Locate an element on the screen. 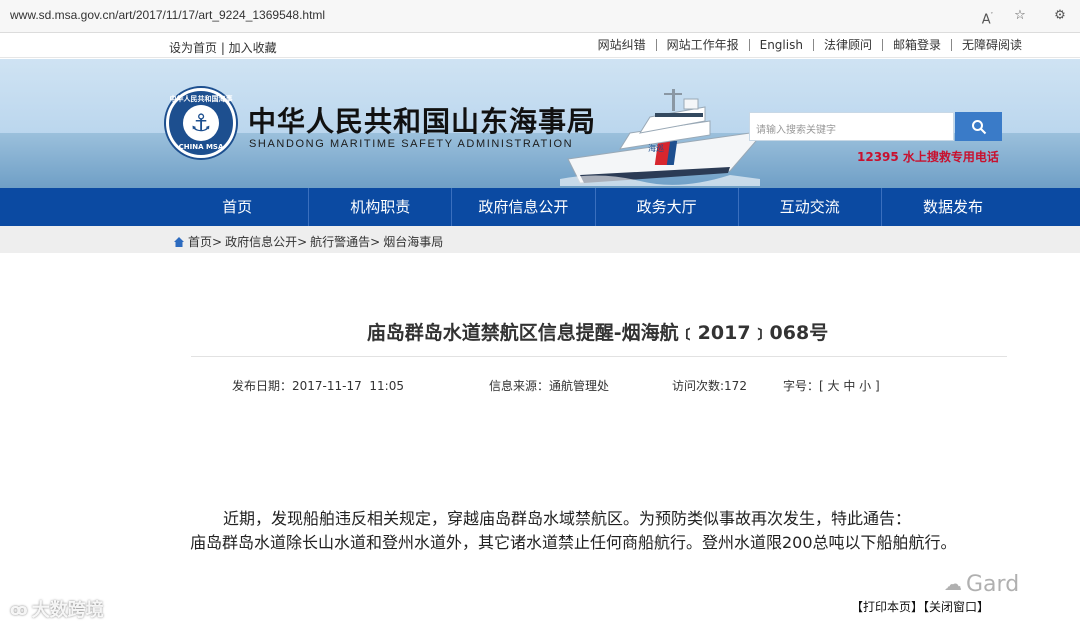 The height and width of the screenshot is (631, 1080). home-icon is located at coordinates (179, 241).